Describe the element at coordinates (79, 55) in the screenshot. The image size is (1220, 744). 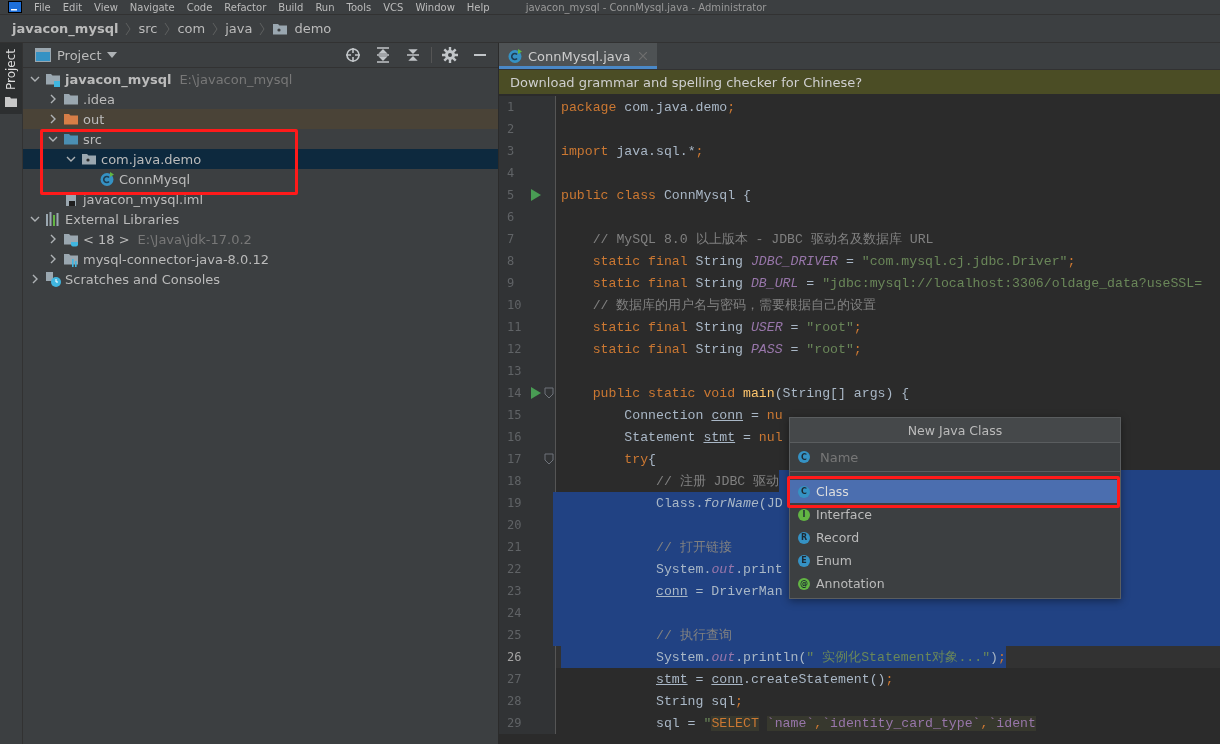
I see `panel-title: Project` at that location.